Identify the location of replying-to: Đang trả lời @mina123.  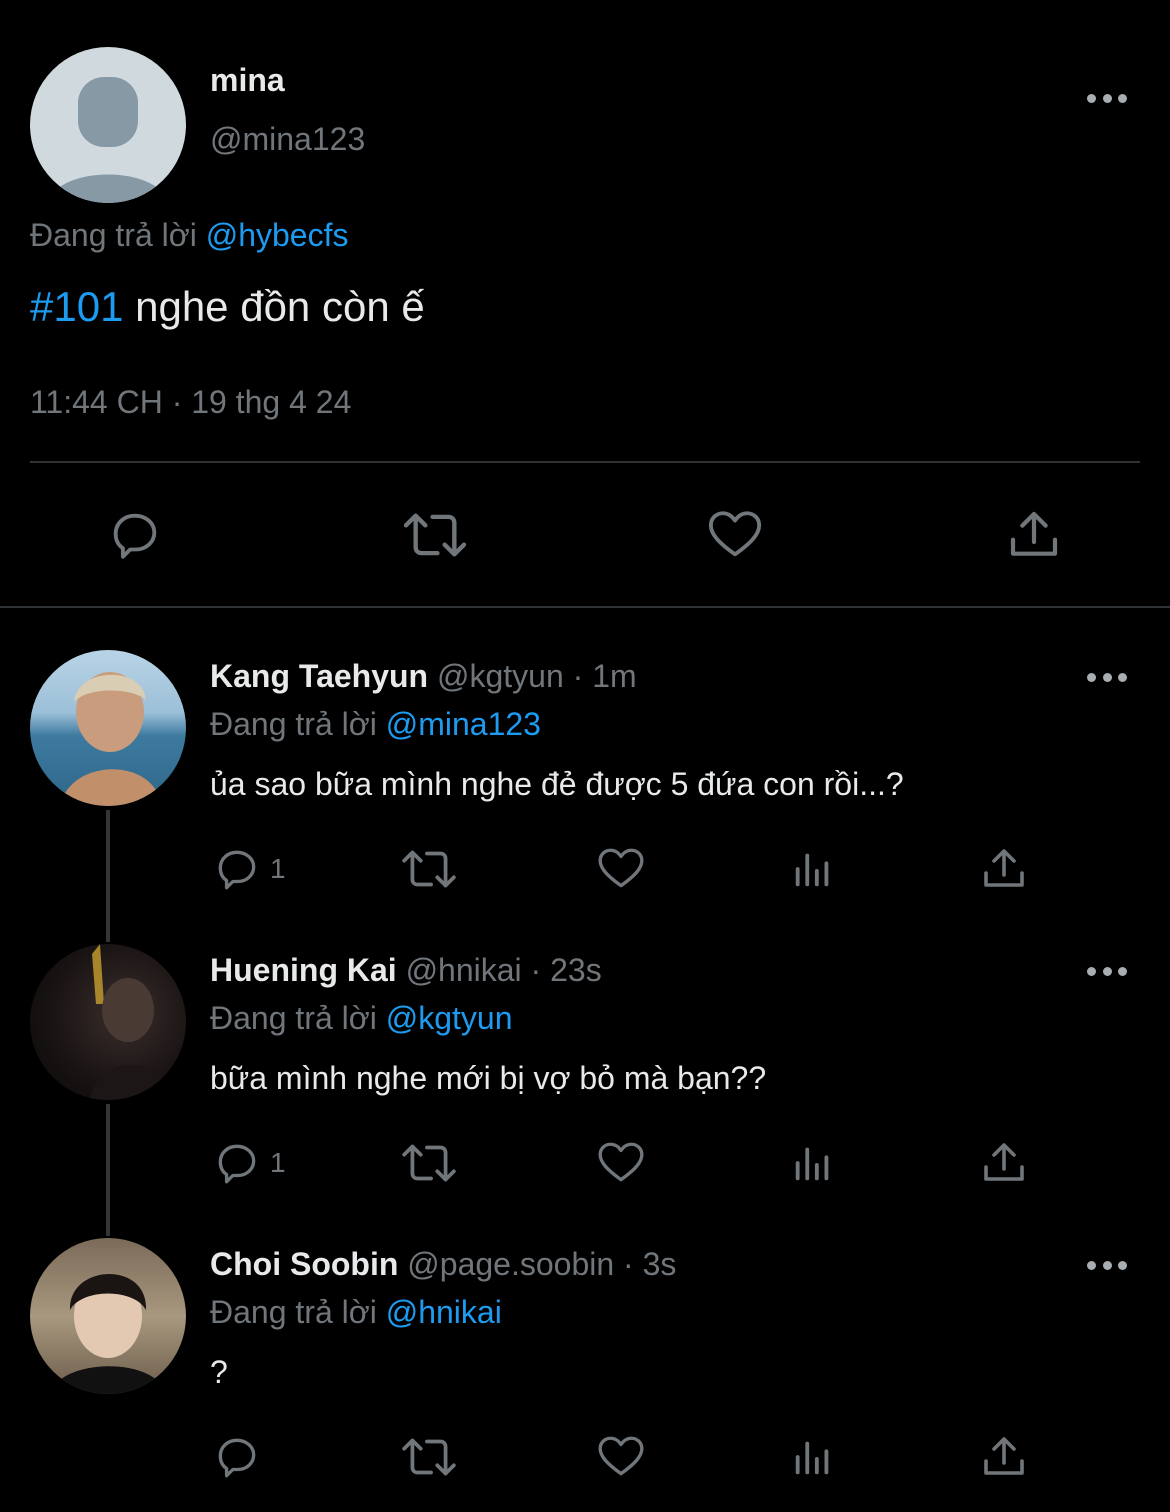
(375, 724).